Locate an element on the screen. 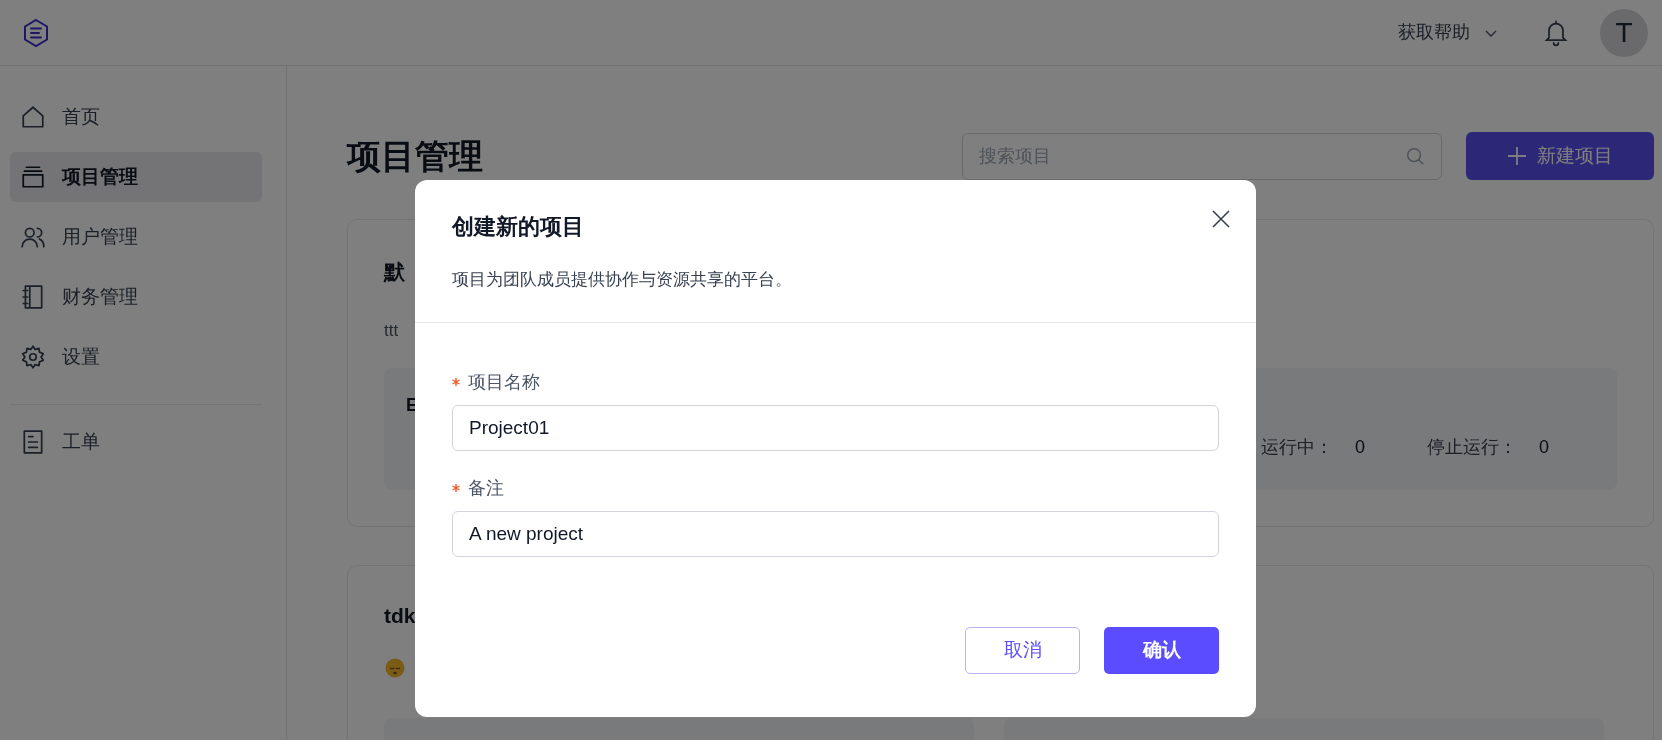  cancel-button: 取消 is located at coordinates (1022, 650).